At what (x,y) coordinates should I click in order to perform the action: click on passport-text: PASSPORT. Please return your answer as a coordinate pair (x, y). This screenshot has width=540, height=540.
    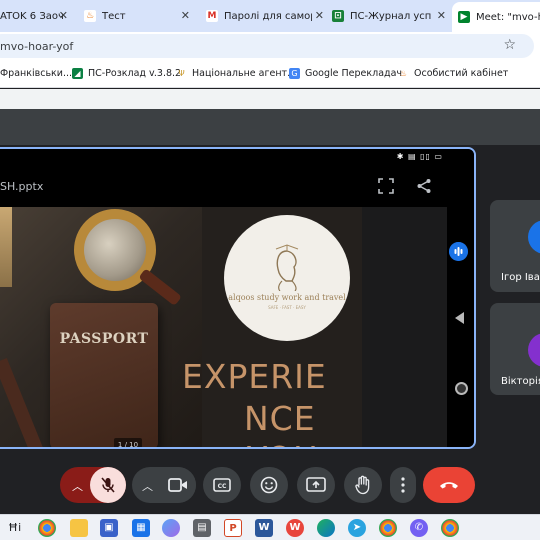
    Looking at the image, I should click on (104, 339).